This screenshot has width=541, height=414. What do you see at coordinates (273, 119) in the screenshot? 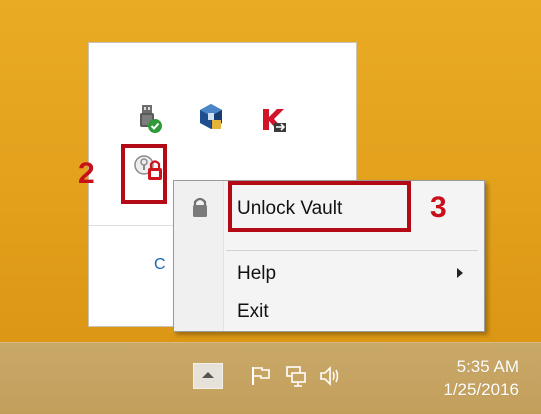
I see `kaspersky-icon` at bounding box center [273, 119].